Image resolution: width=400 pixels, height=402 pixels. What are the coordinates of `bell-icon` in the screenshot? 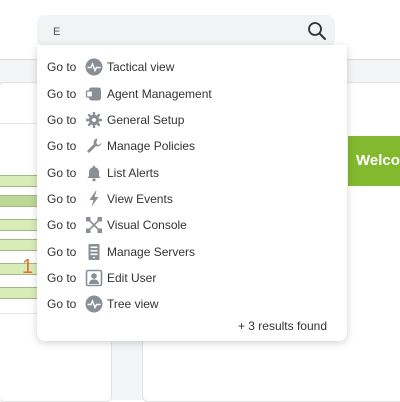 It's located at (94, 173).